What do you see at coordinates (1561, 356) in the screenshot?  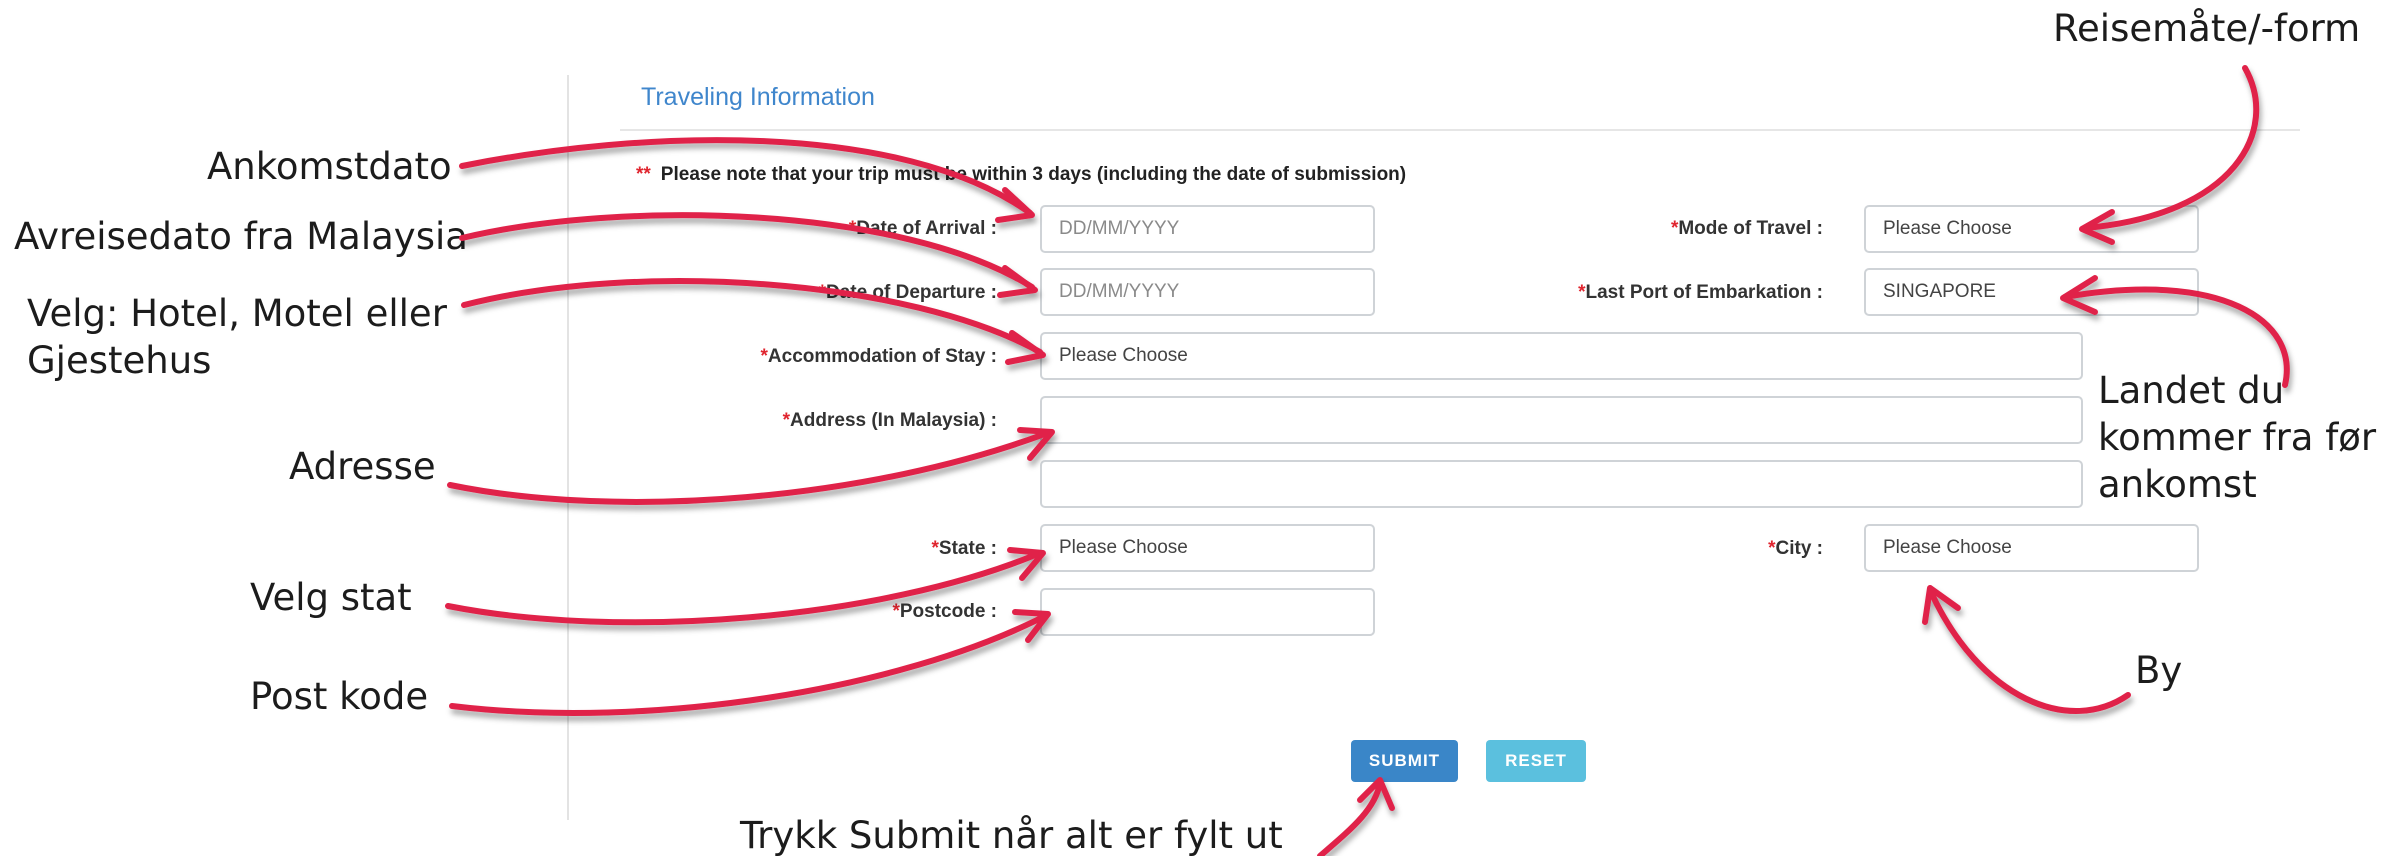 I see `accommodation-select: Please Choose` at bounding box center [1561, 356].